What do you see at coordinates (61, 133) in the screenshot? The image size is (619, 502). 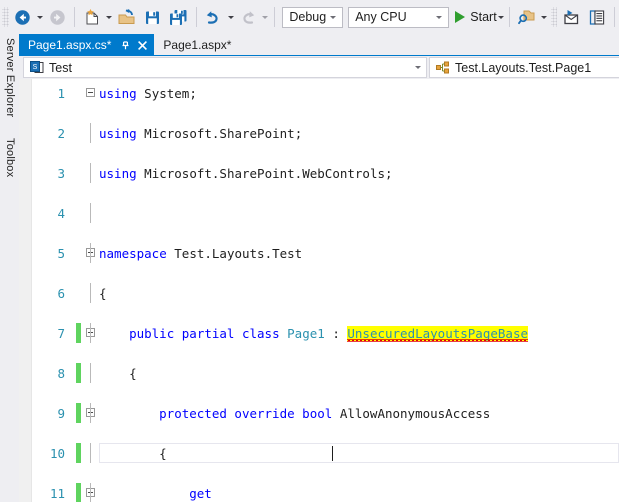 I see `line-number: 2` at bounding box center [61, 133].